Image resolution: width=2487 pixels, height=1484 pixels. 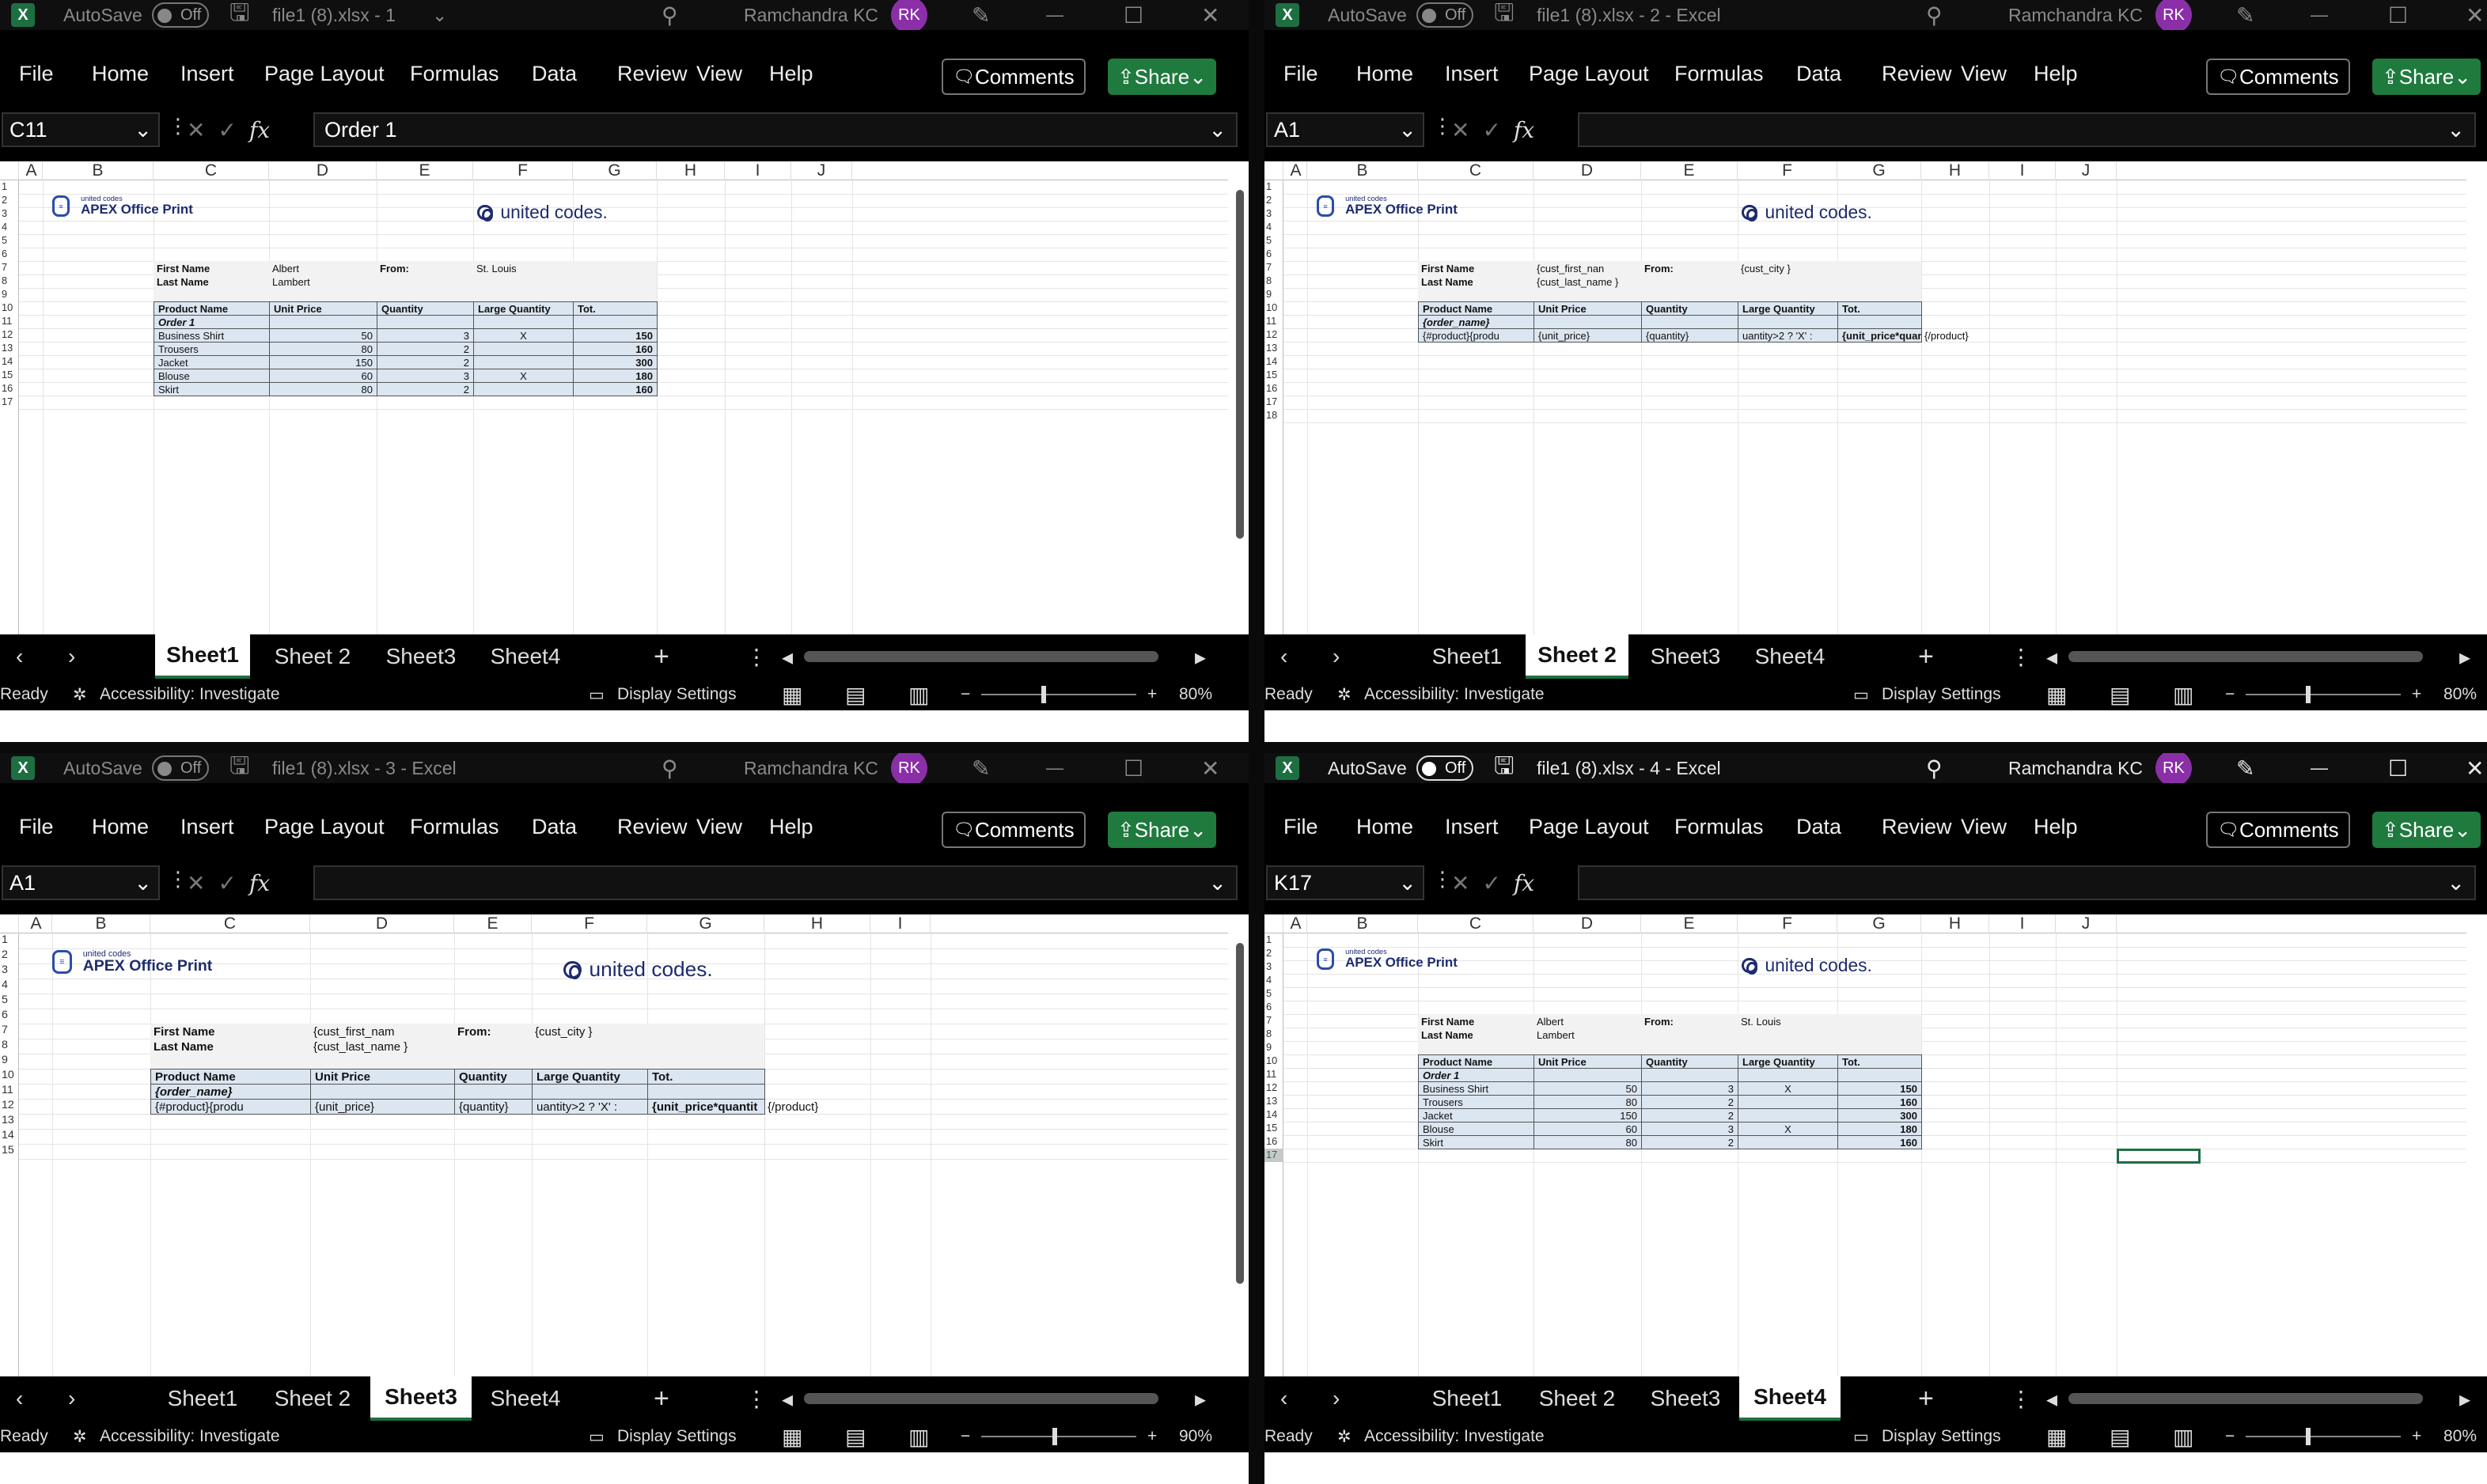 What do you see at coordinates (2183, 1436) in the screenshot?
I see `page-break-view-icon: ▥` at bounding box center [2183, 1436].